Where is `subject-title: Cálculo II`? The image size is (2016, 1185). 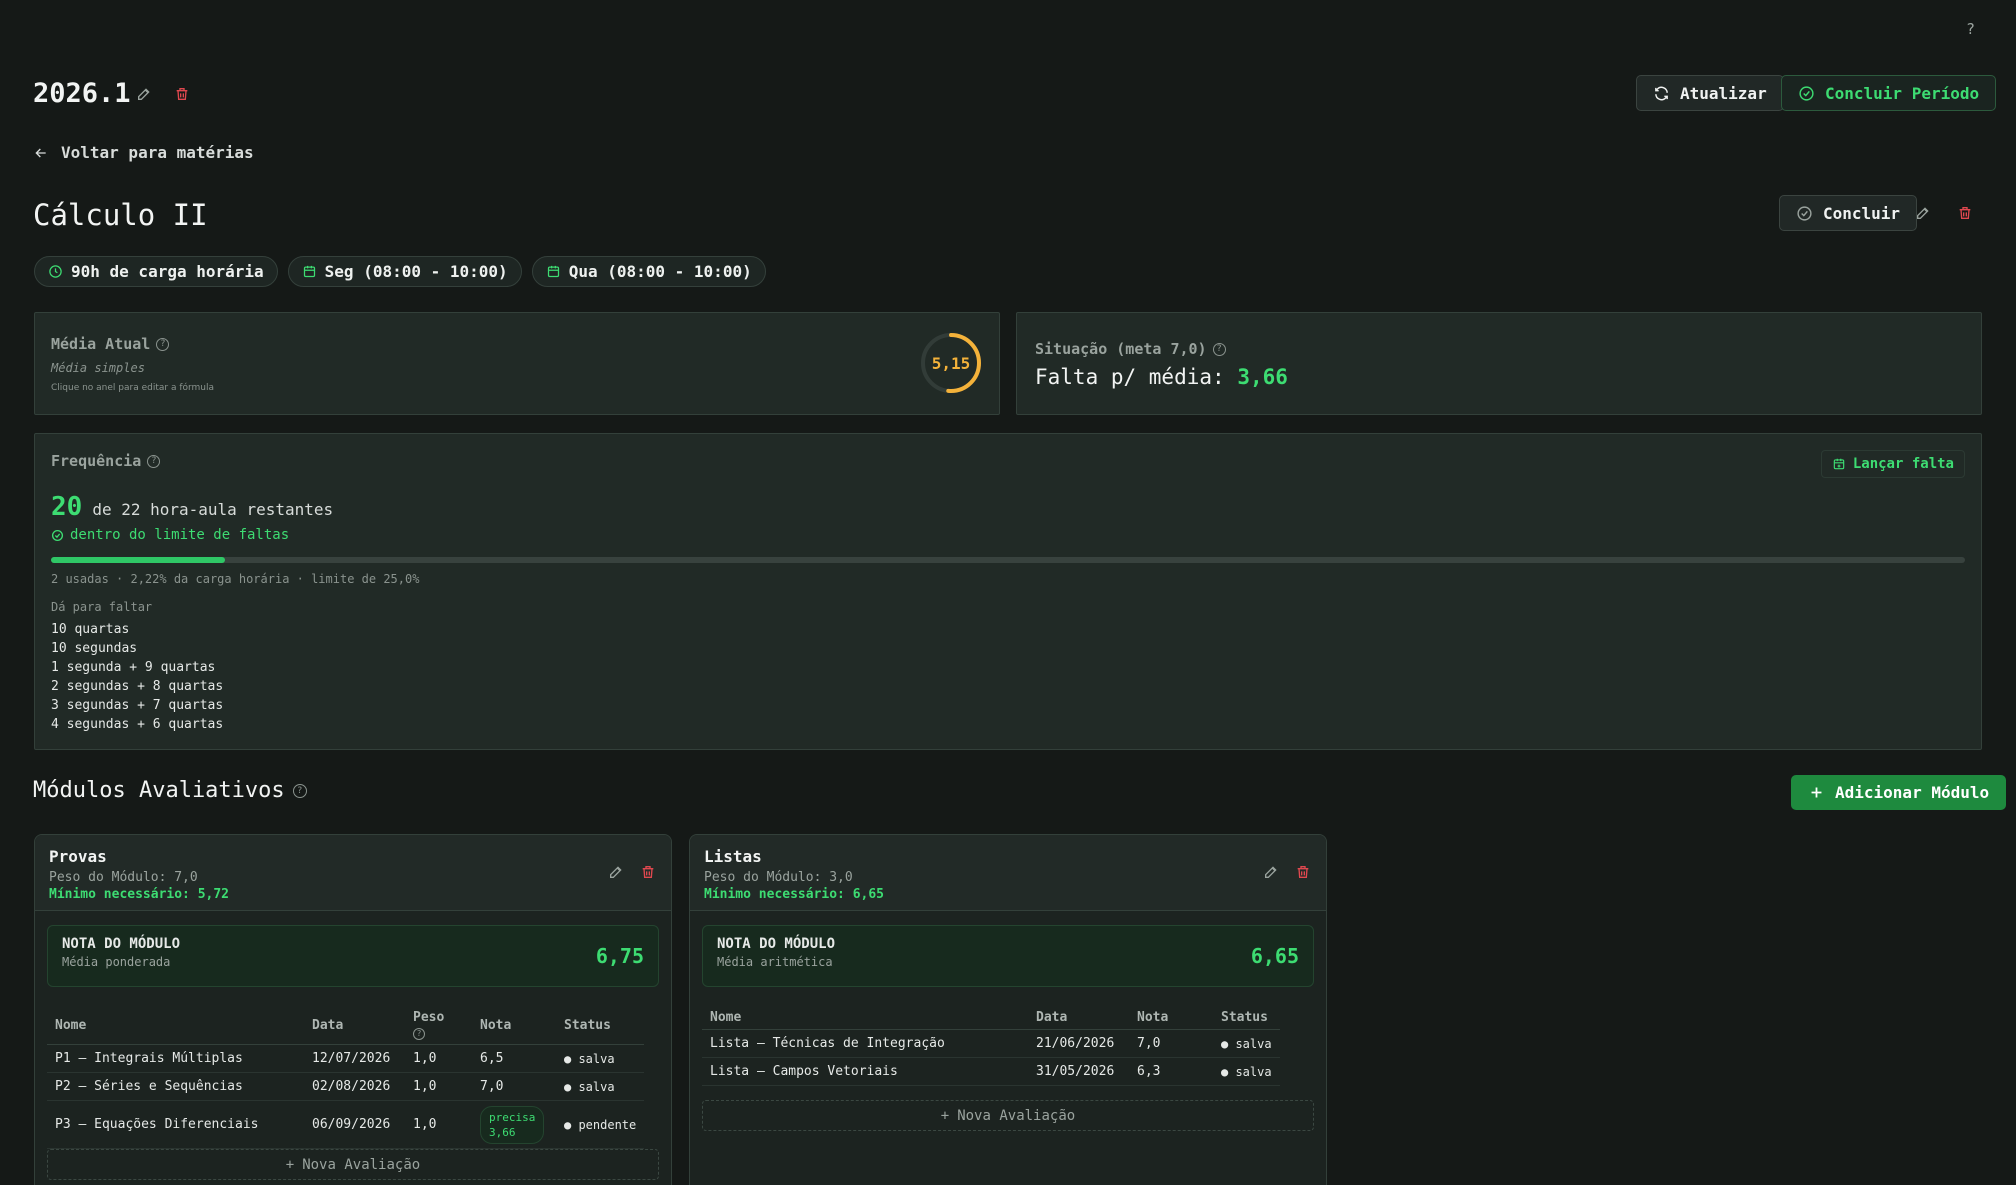 subject-title: Cálculo II is located at coordinates (120, 215).